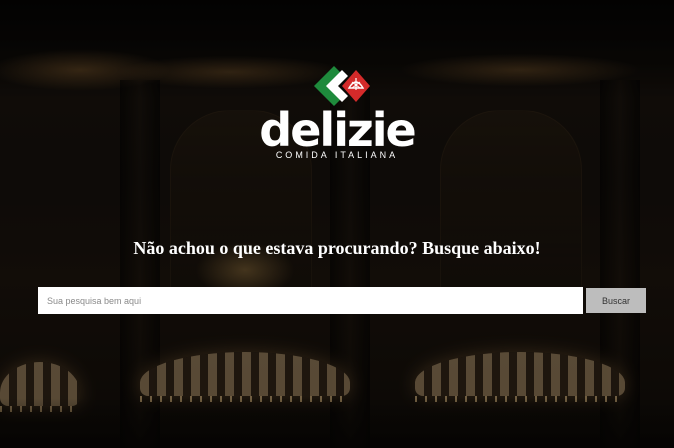 This screenshot has width=674, height=448. Describe the element at coordinates (337, 130) in the screenshot. I see `brand-wordmark: delizie` at that location.